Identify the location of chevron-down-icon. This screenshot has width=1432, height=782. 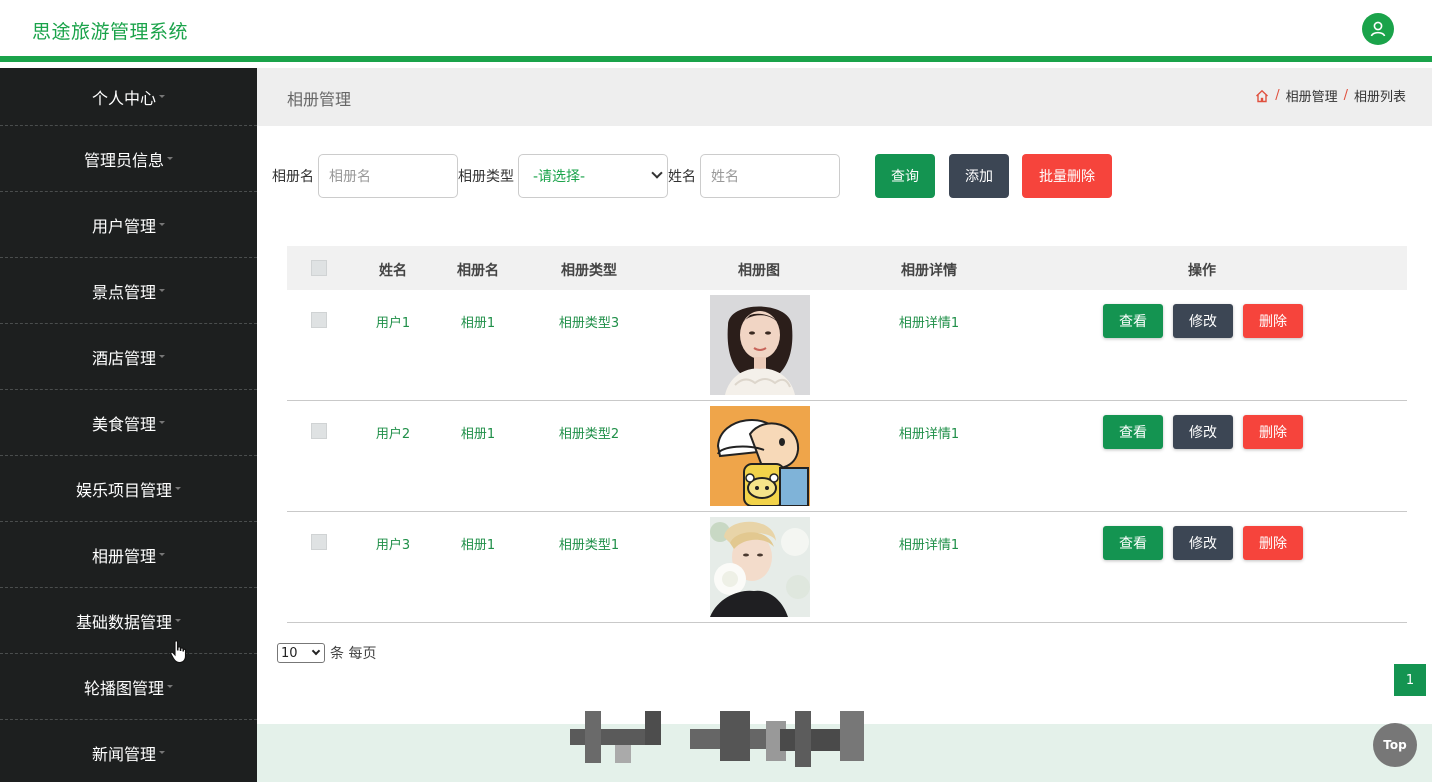
(316, 651).